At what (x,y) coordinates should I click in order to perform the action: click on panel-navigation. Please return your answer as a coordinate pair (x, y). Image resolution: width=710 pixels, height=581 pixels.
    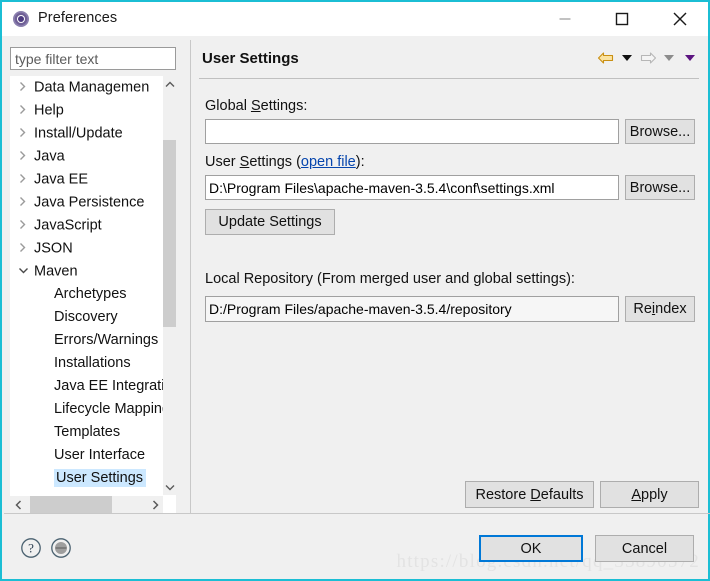
    Looking at the image, I should click on (648, 58).